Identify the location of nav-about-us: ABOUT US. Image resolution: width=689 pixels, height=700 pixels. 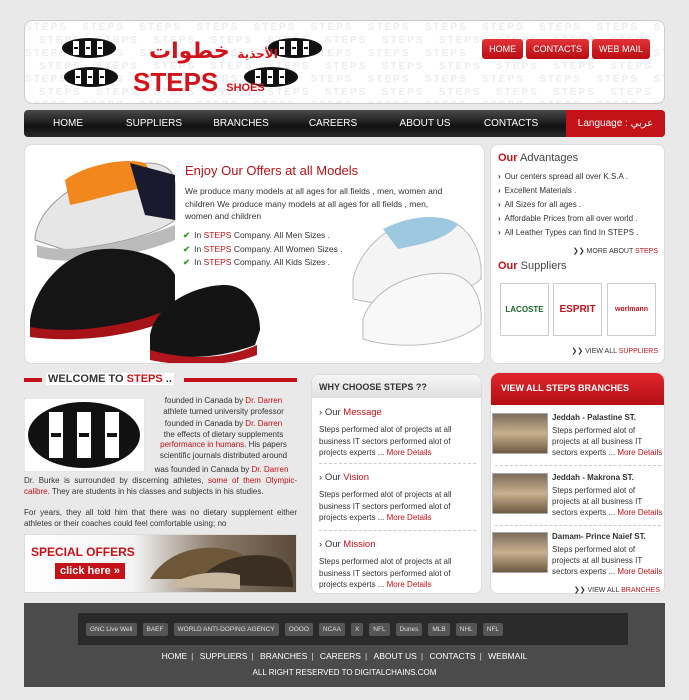
(425, 123).